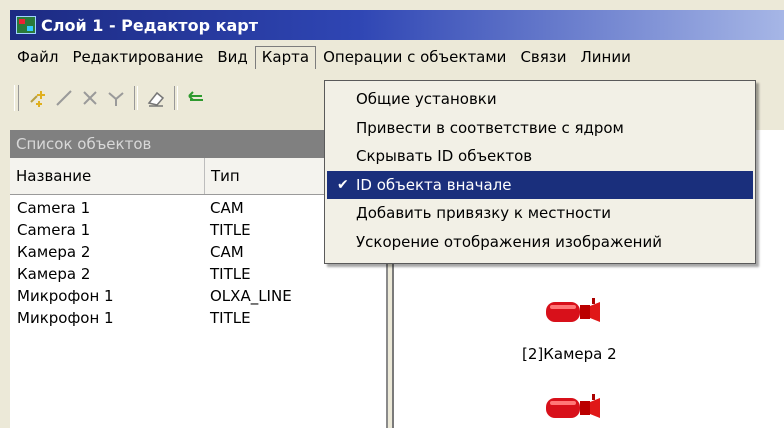  I want to click on checkmark-icon: ✔, so click(343, 184).